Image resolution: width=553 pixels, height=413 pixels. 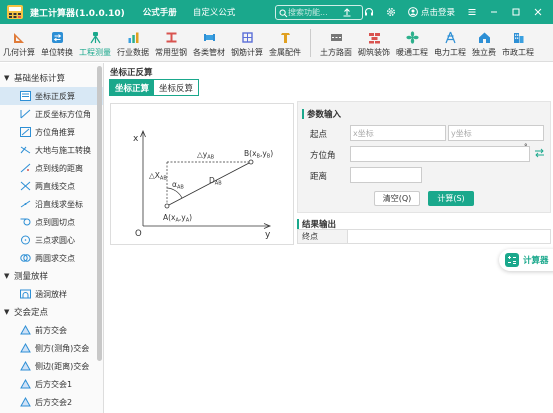 What do you see at coordinates (412, 37) in the screenshot?
I see `fan-icon` at bounding box center [412, 37].